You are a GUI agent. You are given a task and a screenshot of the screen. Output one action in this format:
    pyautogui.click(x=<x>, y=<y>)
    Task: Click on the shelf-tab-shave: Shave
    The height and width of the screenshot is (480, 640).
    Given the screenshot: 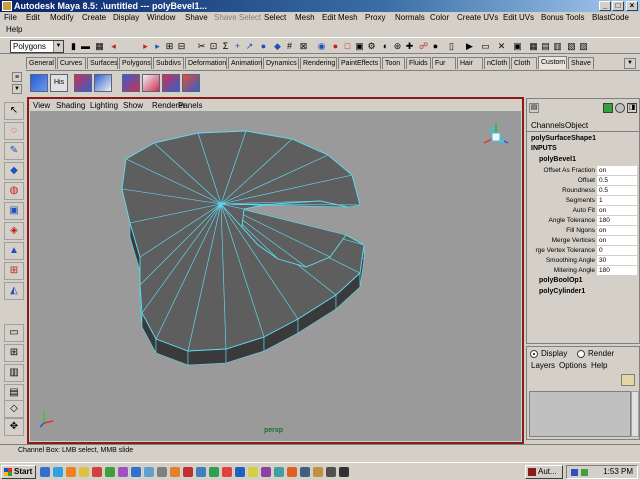 What is the action you would take?
    pyautogui.click(x=581, y=63)
    